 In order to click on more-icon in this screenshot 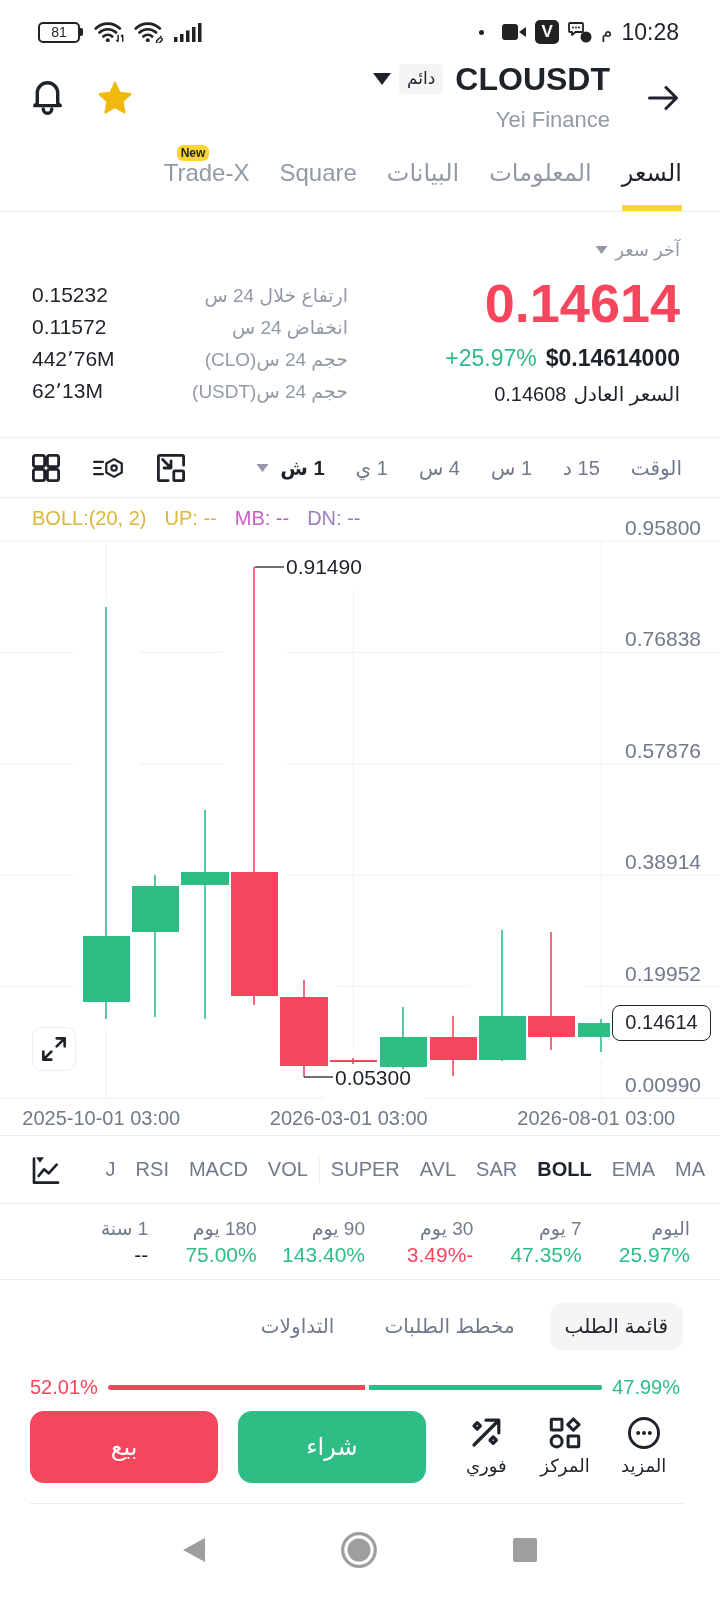, I will do `click(643, 1433)`.